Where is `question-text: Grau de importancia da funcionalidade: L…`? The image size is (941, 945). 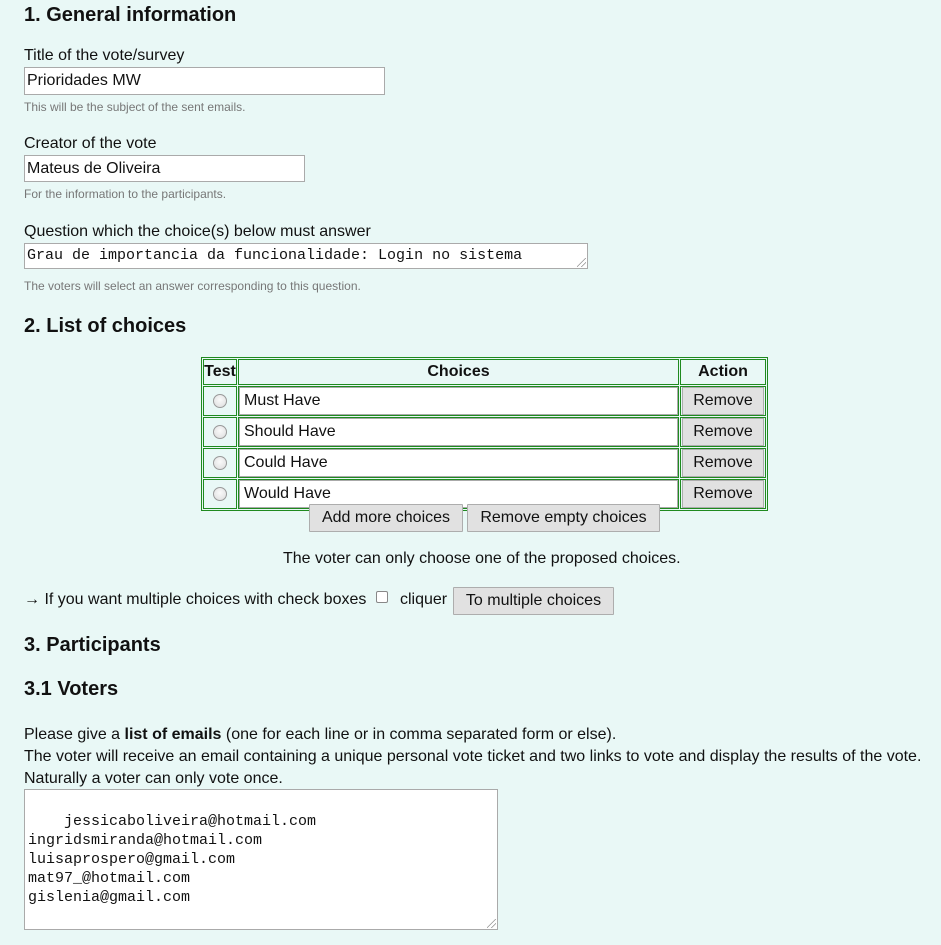 question-text: Grau de importancia da funcionalidade: L… is located at coordinates (275, 255).